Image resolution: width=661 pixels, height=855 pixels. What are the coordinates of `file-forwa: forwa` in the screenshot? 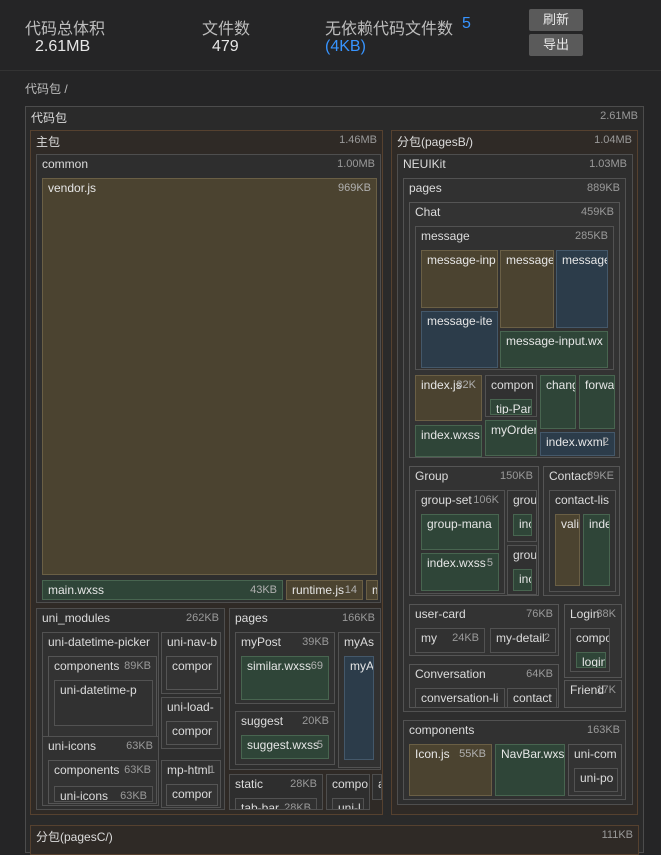 It's located at (597, 402).